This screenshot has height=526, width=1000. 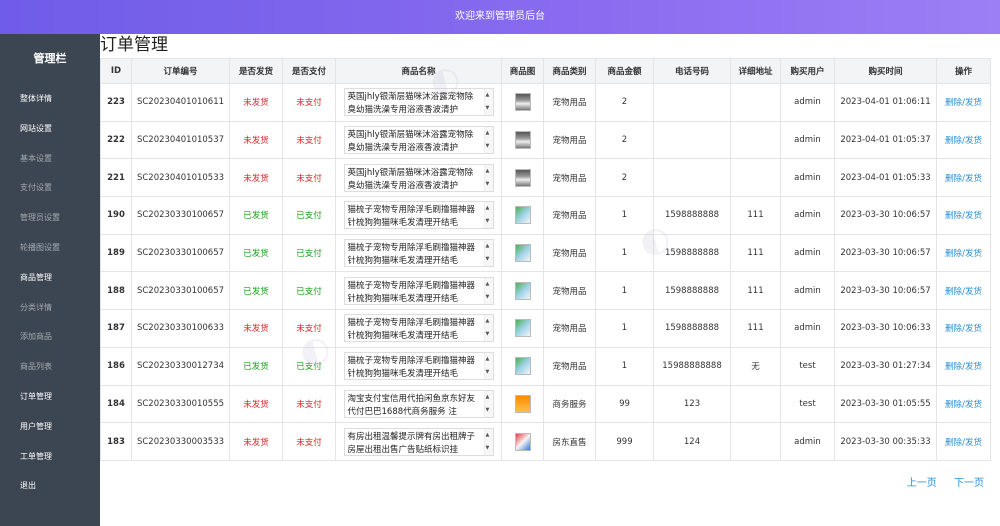 I want to click on product-name-textarea: 有房出租温馨提示牌有房出租牌子房屋出租出售广告贴纸标识挂, so click(x=418, y=441).